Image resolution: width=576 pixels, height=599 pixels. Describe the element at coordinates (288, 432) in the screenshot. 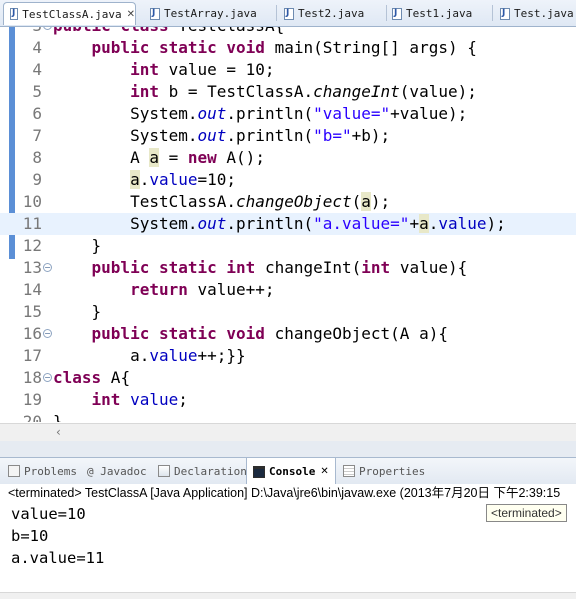

I see `editor-horizontal-scrollbar: ‹` at that location.